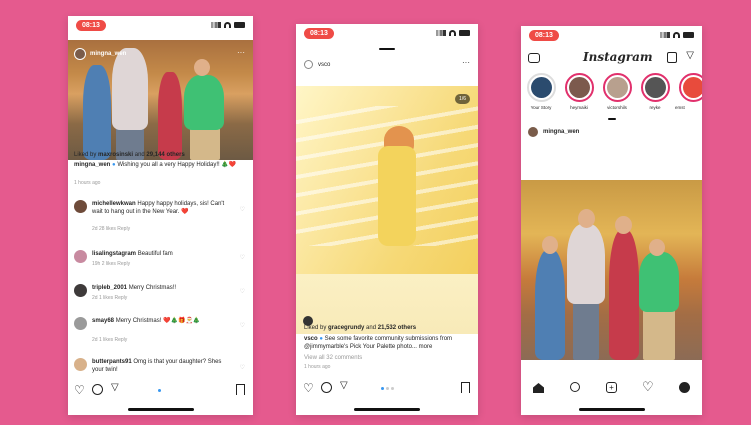 This screenshot has width=751, height=425. What do you see at coordinates (617, 107) in the screenshot?
I see `story-label: victorshils` at bounding box center [617, 107].